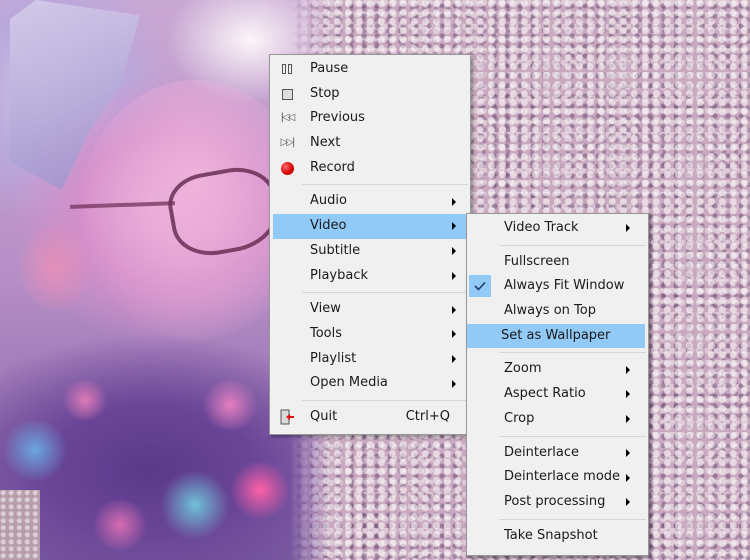 Image resolution: width=750 pixels, height=560 pixels. I want to click on menu-item-zoom: Zoom, so click(557, 369).